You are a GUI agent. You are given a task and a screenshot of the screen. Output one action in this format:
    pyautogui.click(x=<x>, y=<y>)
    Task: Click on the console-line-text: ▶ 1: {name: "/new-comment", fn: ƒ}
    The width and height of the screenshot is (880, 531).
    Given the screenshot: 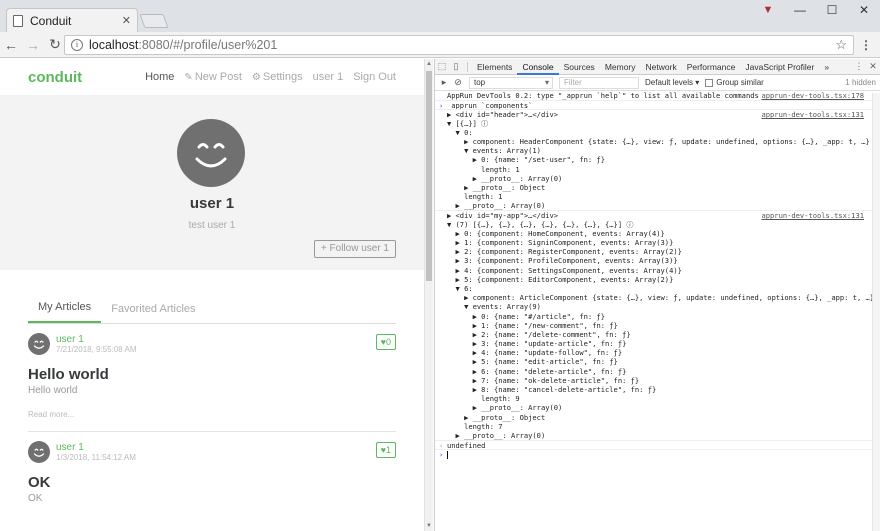 What is the action you would take?
    pyautogui.click(x=532, y=325)
    